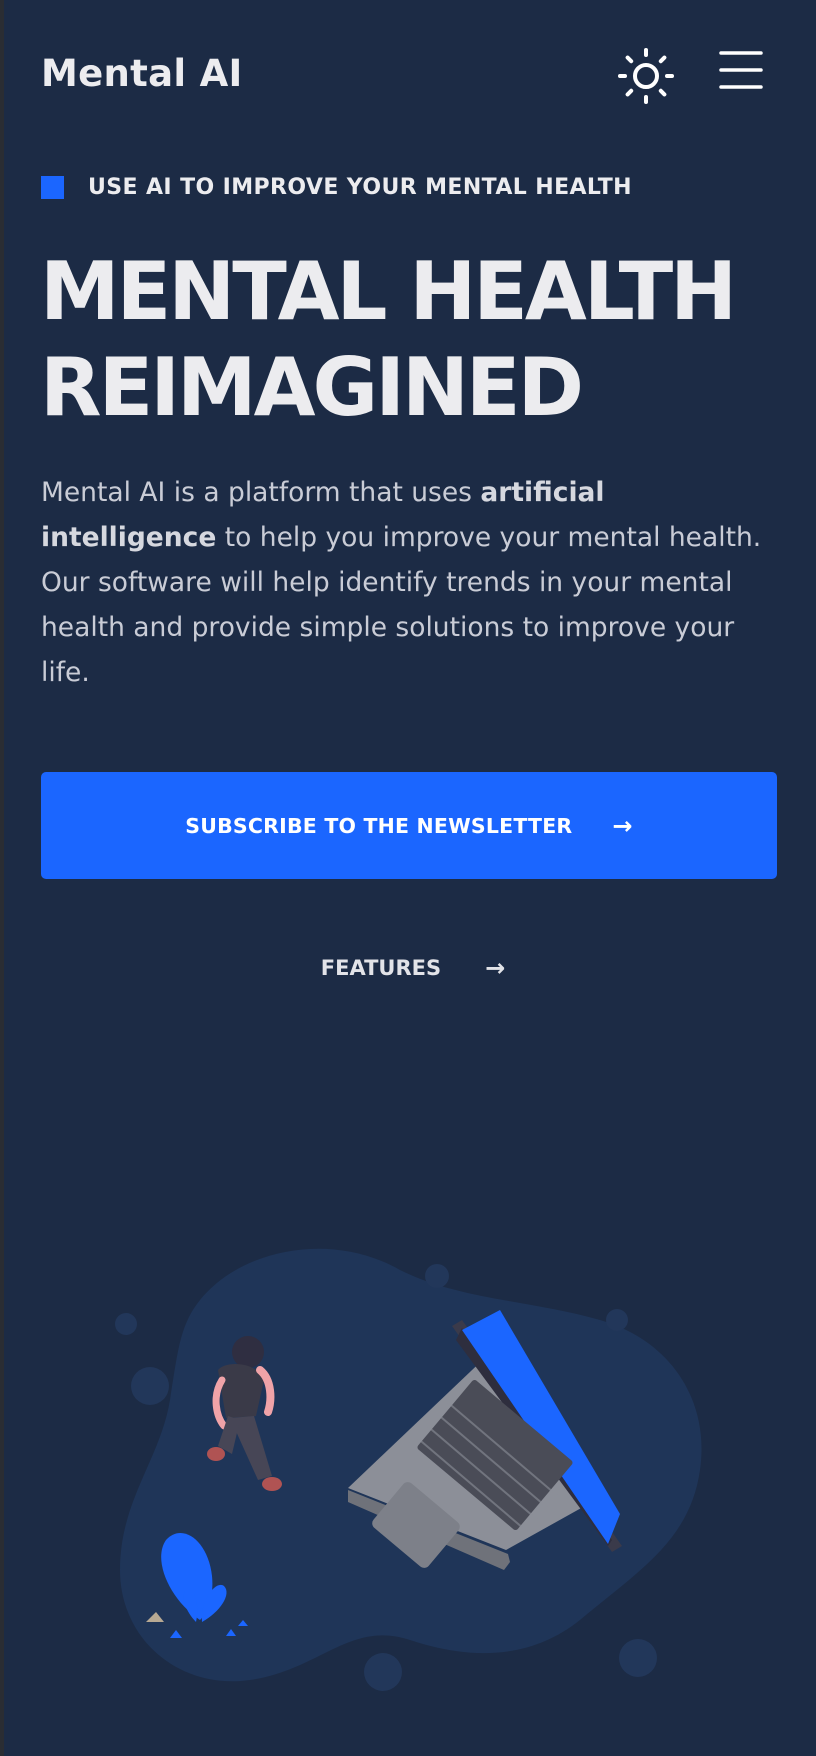  I want to click on menu-button, so click(741, 68).